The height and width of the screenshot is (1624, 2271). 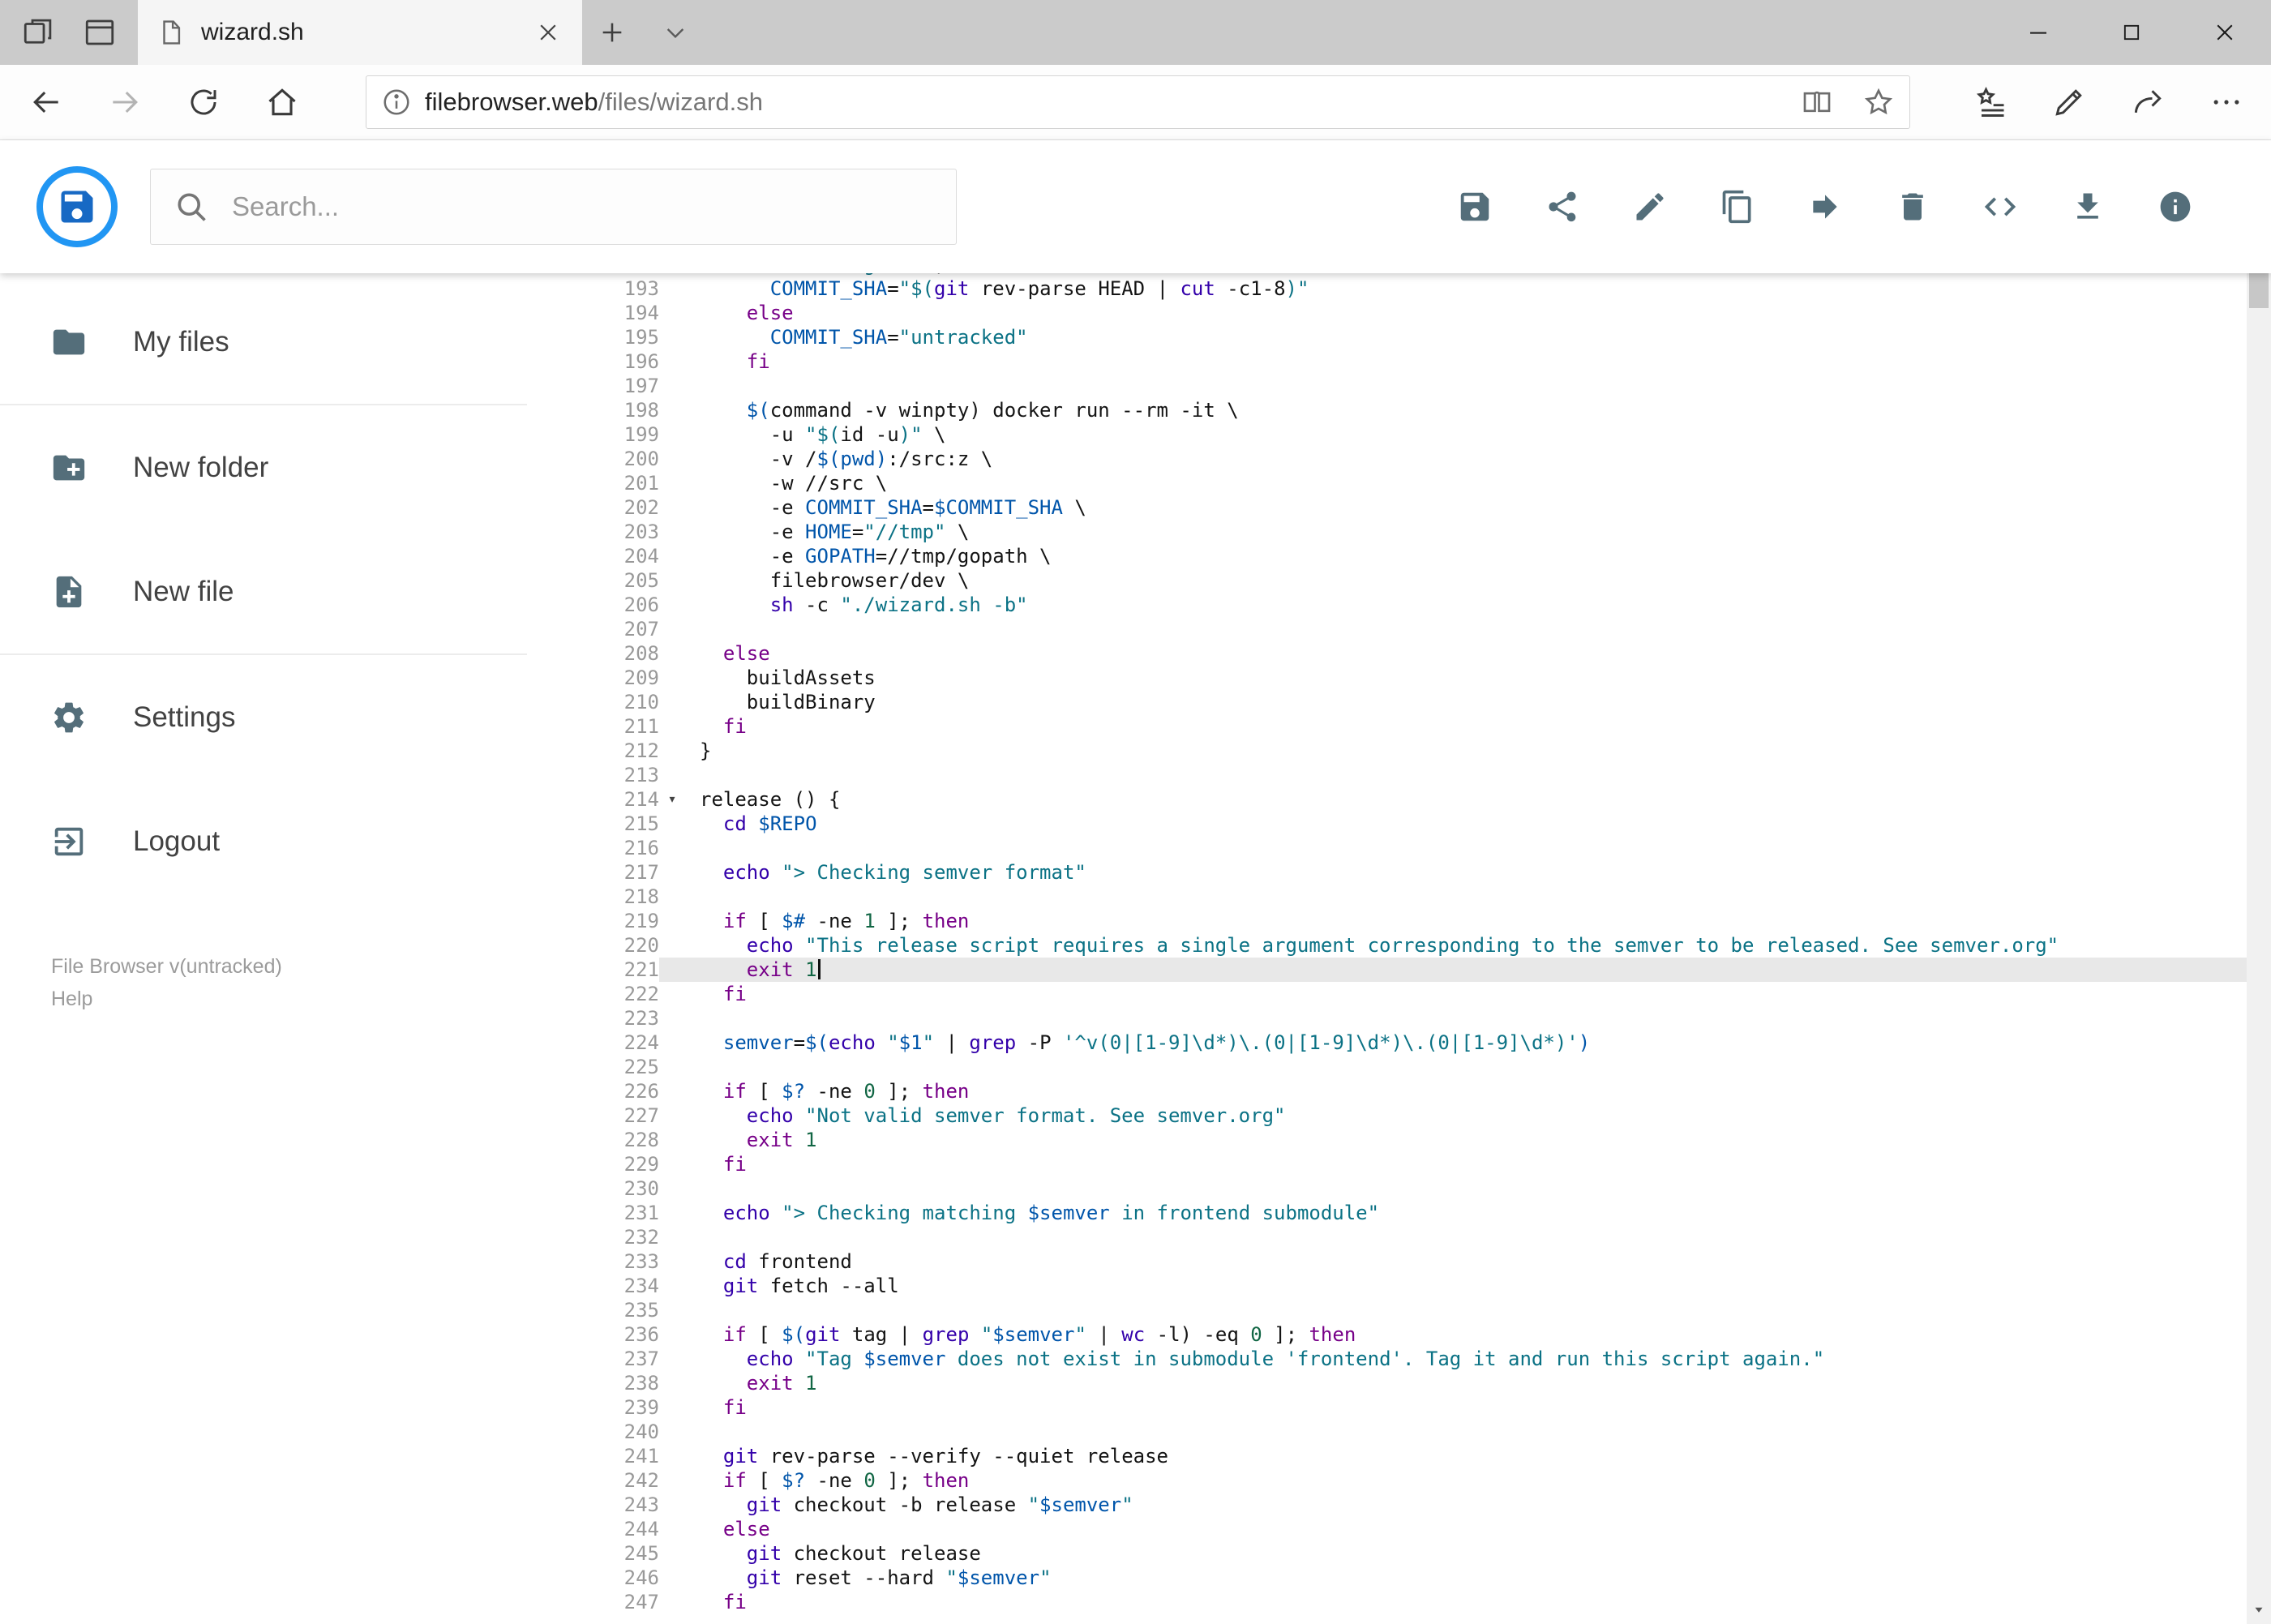 I want to click on code-line: 218, so click(x=1387, y=897).